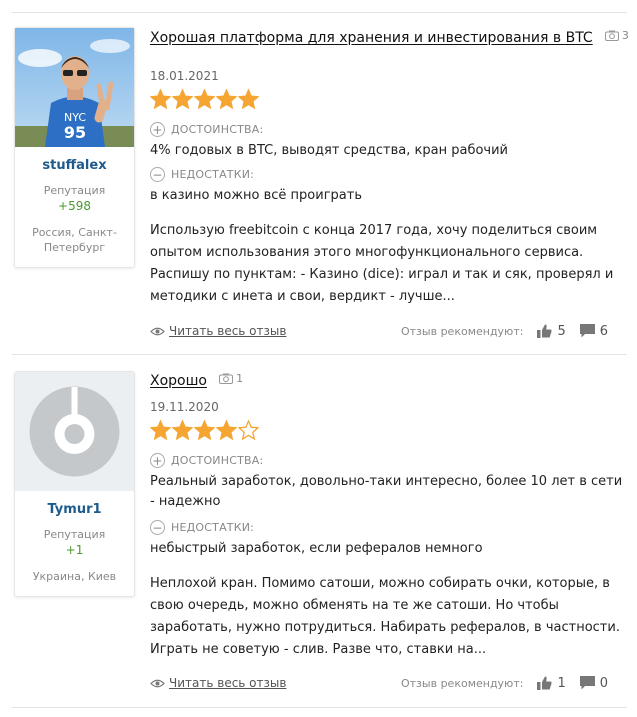  Describe the element at coordinates (74, 206) in the screenshot. I see `reputation-value: +598` at that location.